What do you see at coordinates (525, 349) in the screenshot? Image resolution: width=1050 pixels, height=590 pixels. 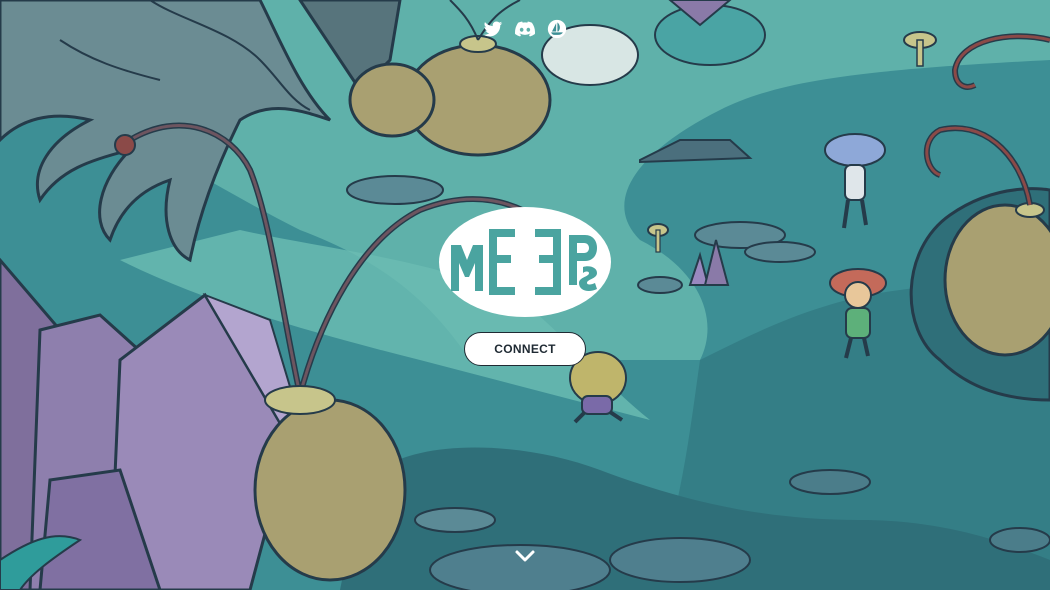 I see `connect-button: CONNECT` at bounding box center [525, 349].